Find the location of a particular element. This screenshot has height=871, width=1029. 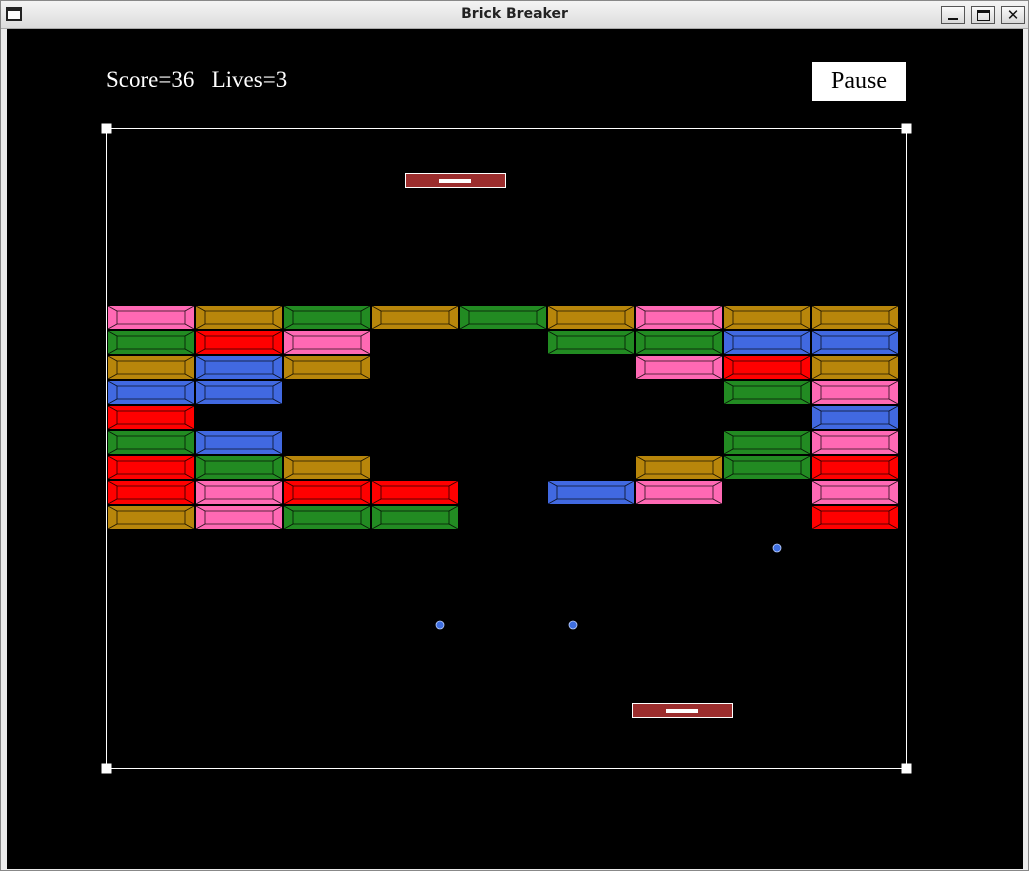

title-bar: Brick Breaker ✕ is located at coordinates (514, 15).